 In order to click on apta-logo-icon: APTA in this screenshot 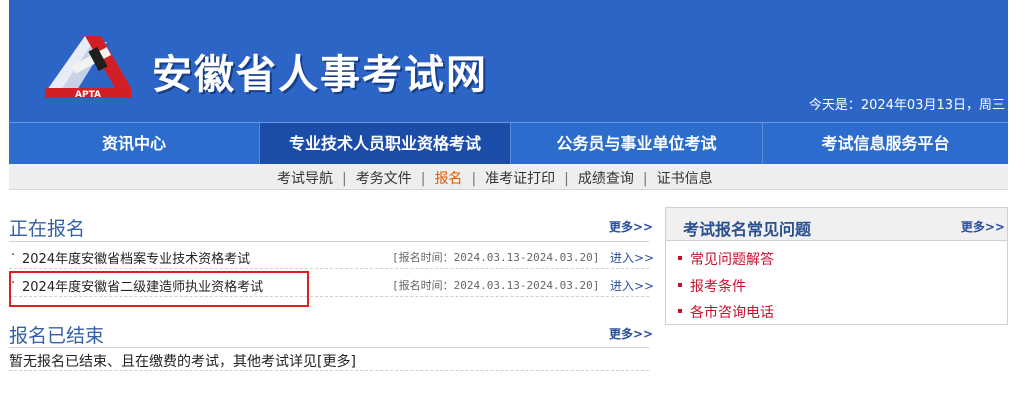, I will do `click(89, 66)`.